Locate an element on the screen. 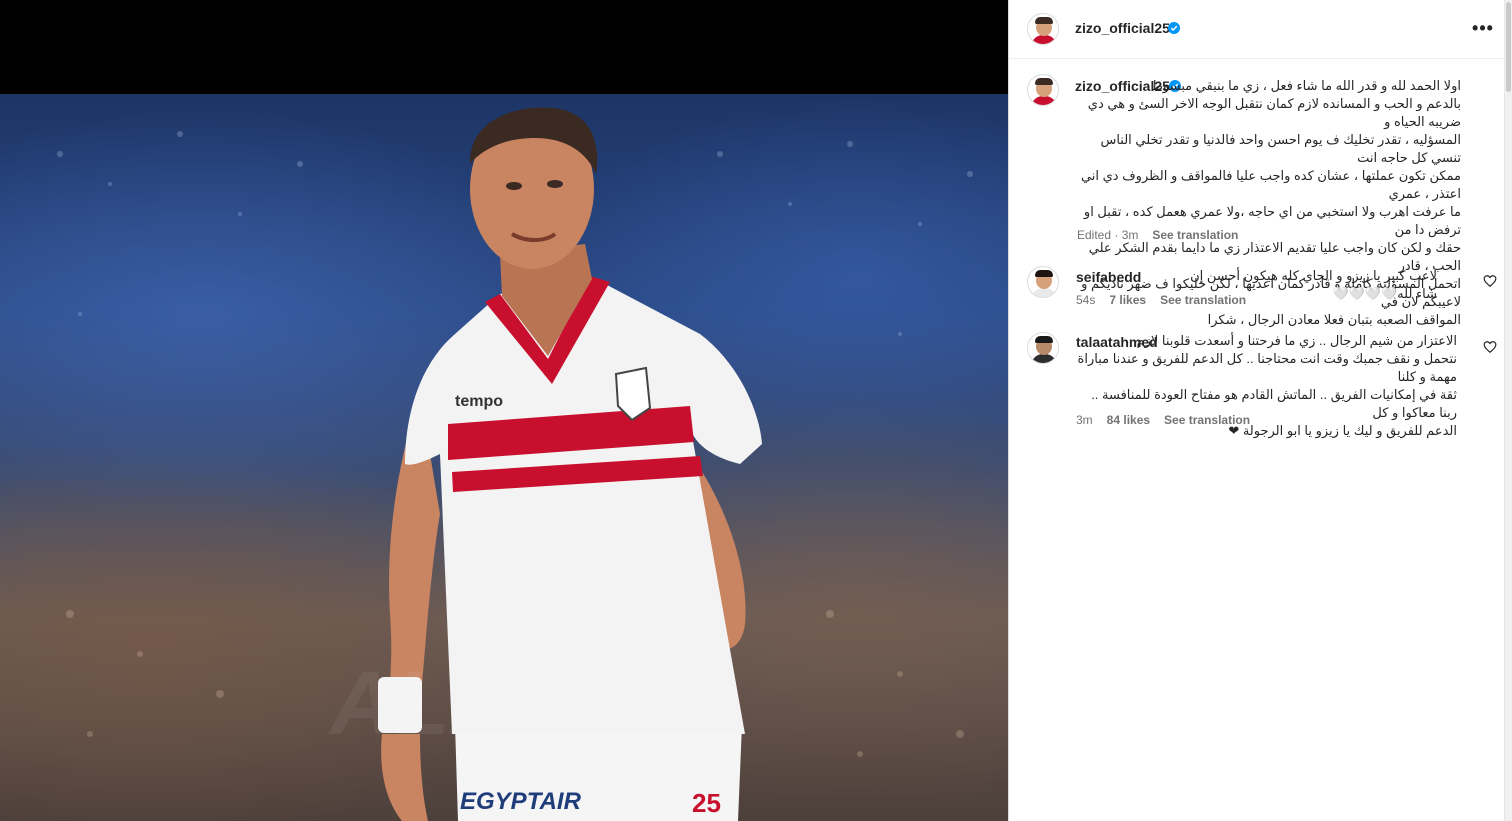 The image size is (1512, 821). shorts-sponsor-text: EGYPTAIR is located at coordinates (521, 801).